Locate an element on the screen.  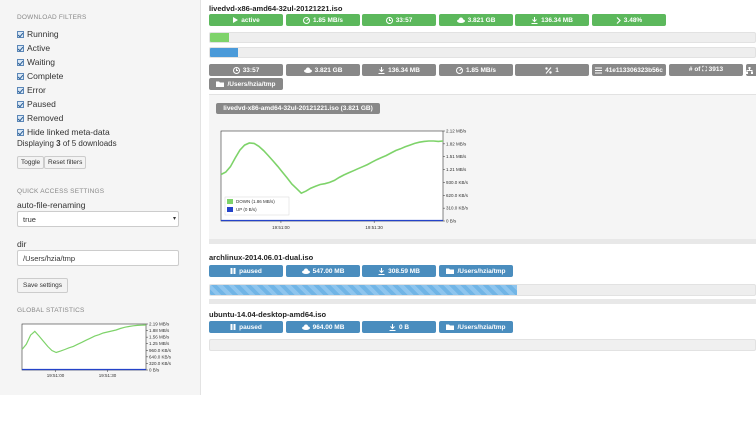
dir-input: /Users/hzia/tmp is located at coordinates (98, 258).